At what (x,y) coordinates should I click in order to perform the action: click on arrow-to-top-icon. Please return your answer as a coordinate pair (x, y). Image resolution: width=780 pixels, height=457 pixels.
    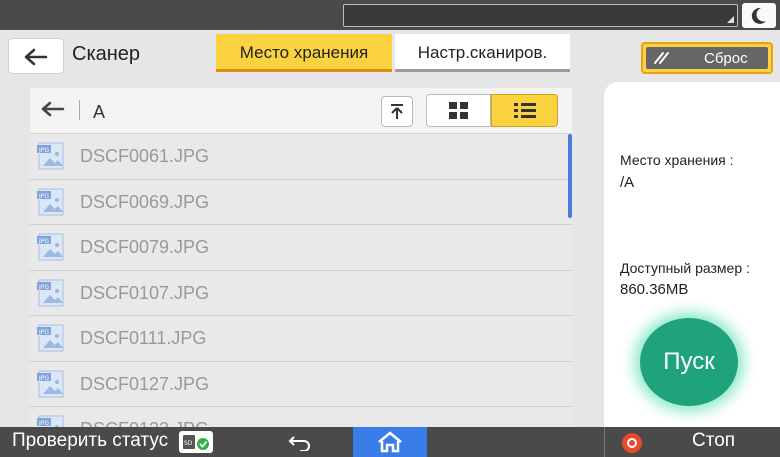
    Looking at the image, I should click on (397, 111).